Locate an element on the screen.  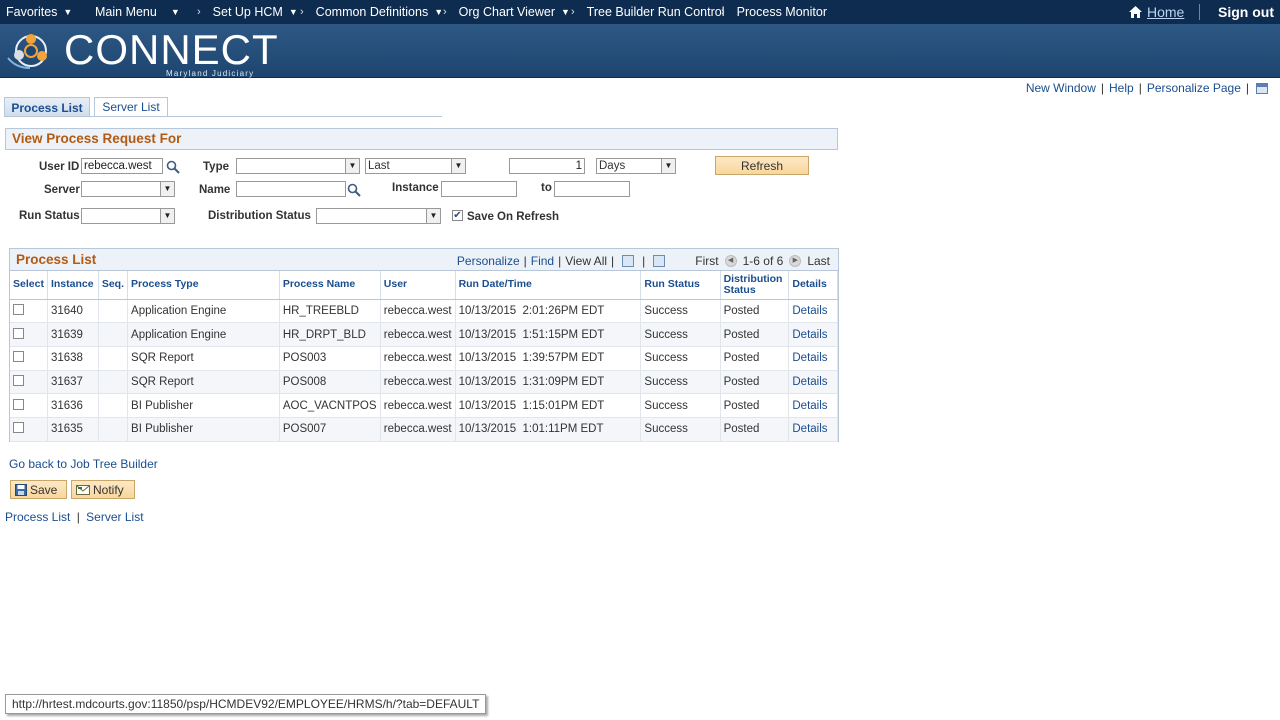
download-grid-icon is located at coordinates (659, 261).